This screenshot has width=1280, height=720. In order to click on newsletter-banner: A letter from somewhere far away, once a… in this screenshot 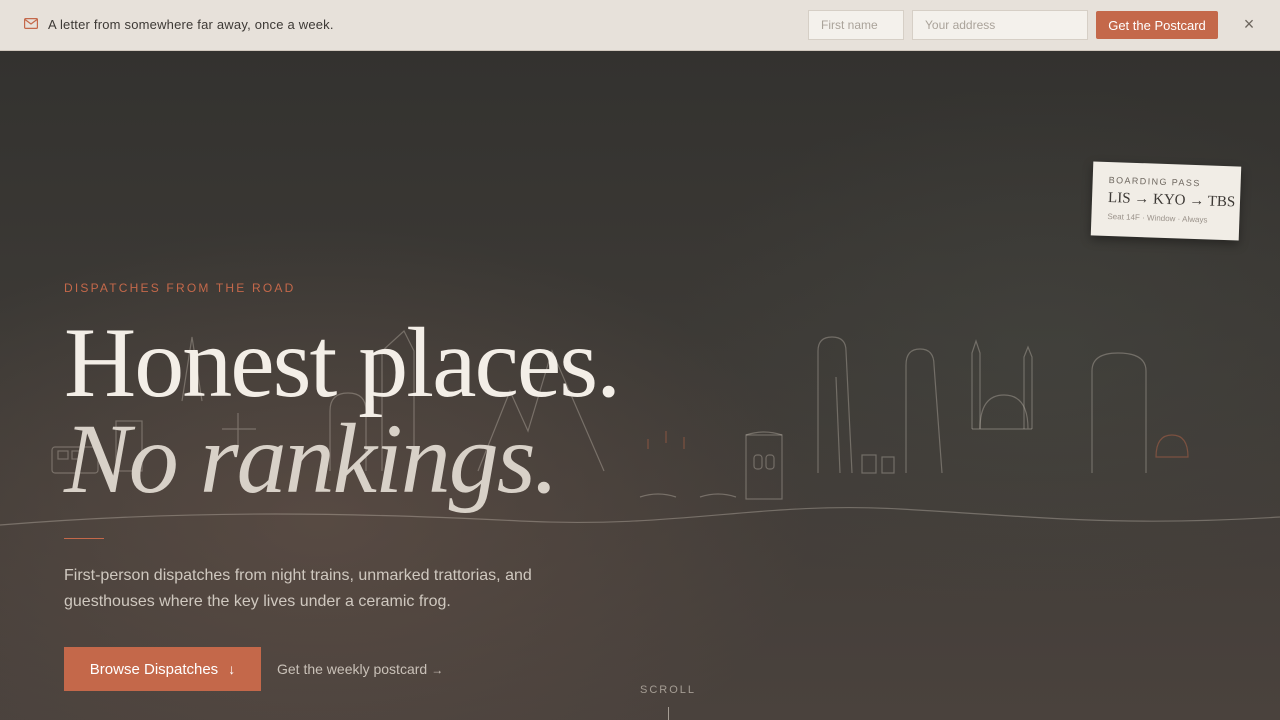, I will do `click(640, 25)`.